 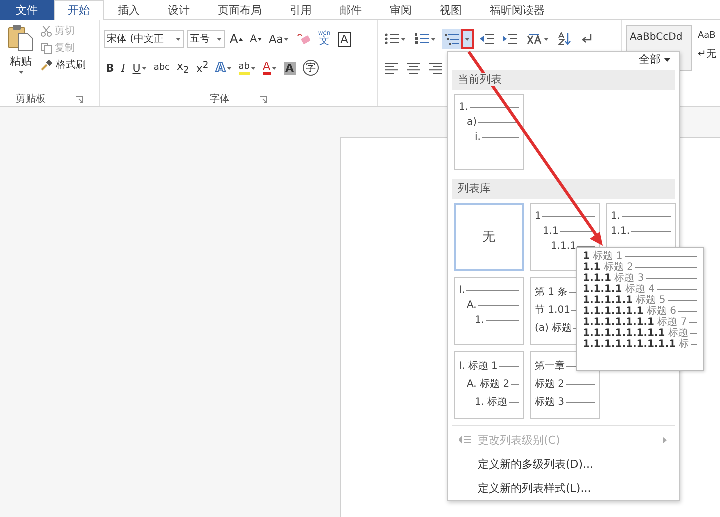 I want to click on up-triangle-icon, so click(x=241, y=39).